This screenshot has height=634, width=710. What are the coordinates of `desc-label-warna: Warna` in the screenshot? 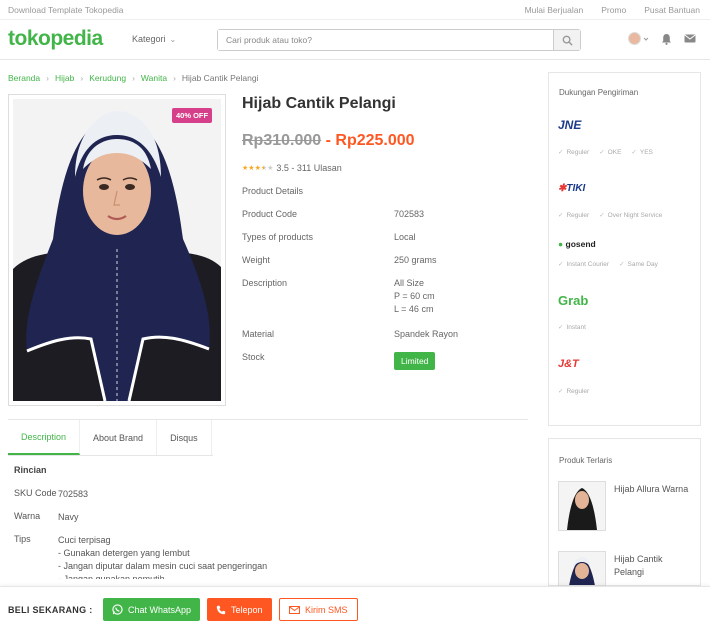 It's located at (27, 516).